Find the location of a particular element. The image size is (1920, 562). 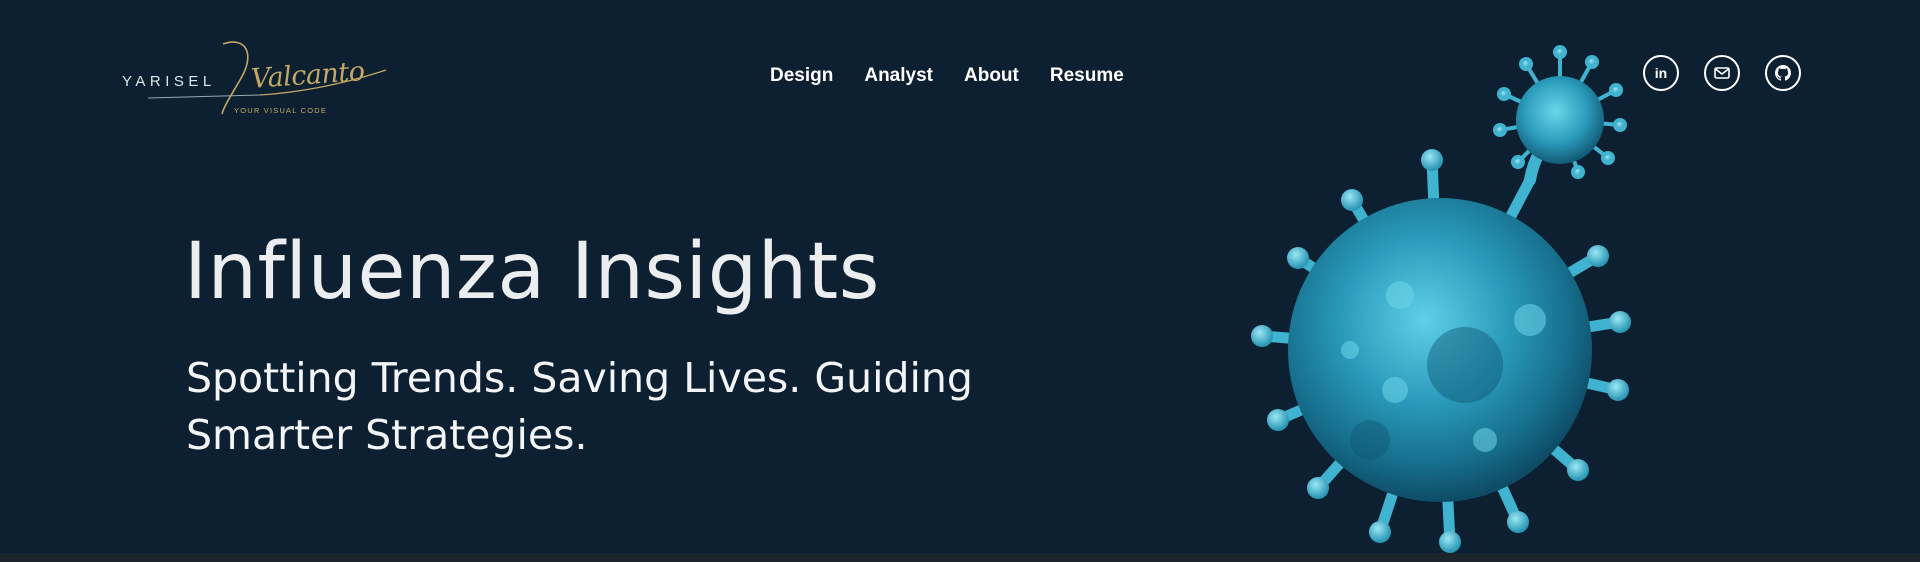

mail-icon is located at coordinates (1722, 73).